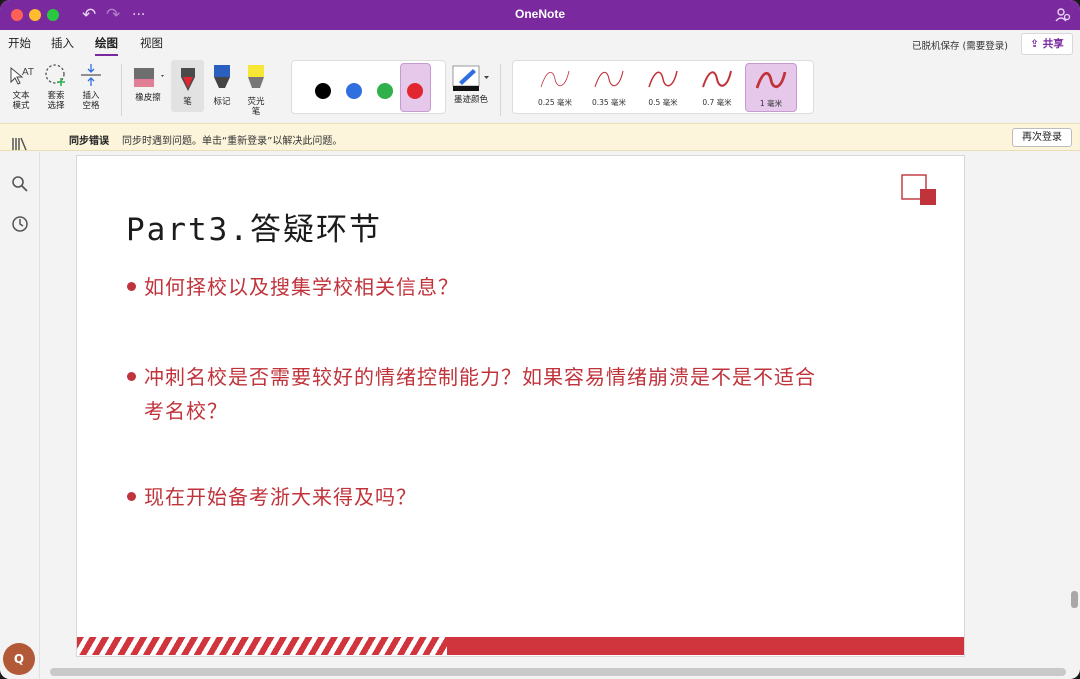 The height and width of the screenshot is (679, 1080). I want to click on ink-color-label: 墨迹颜色, so click(470, 100).